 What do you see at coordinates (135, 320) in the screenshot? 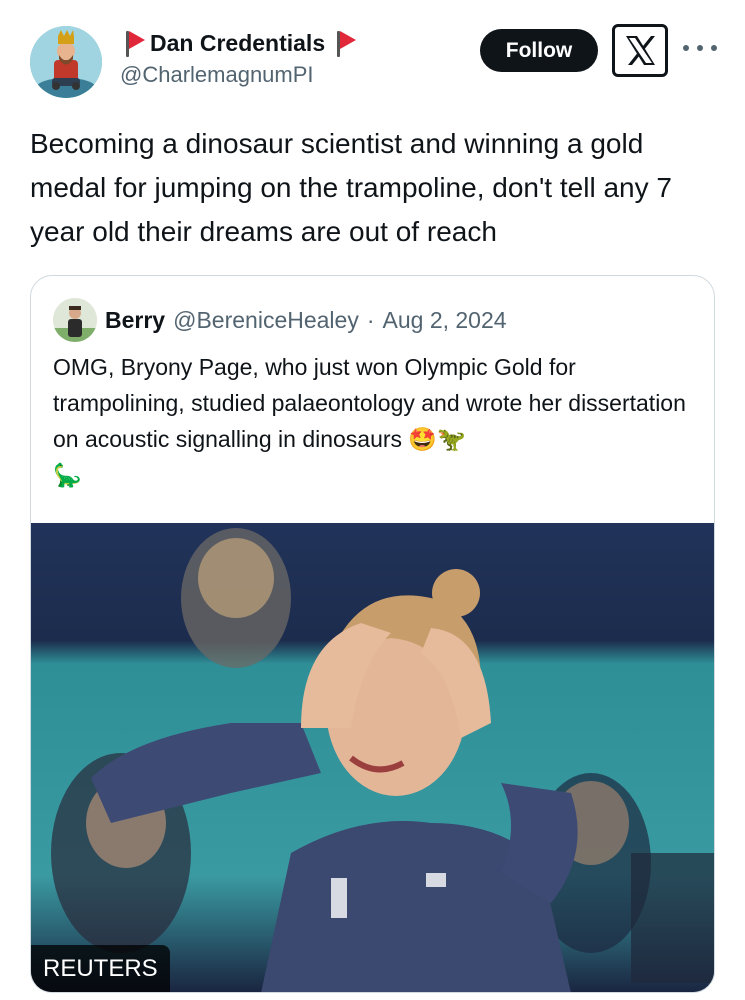
I see `quoted-display-name: Berry` at bounding box center [135, 320].